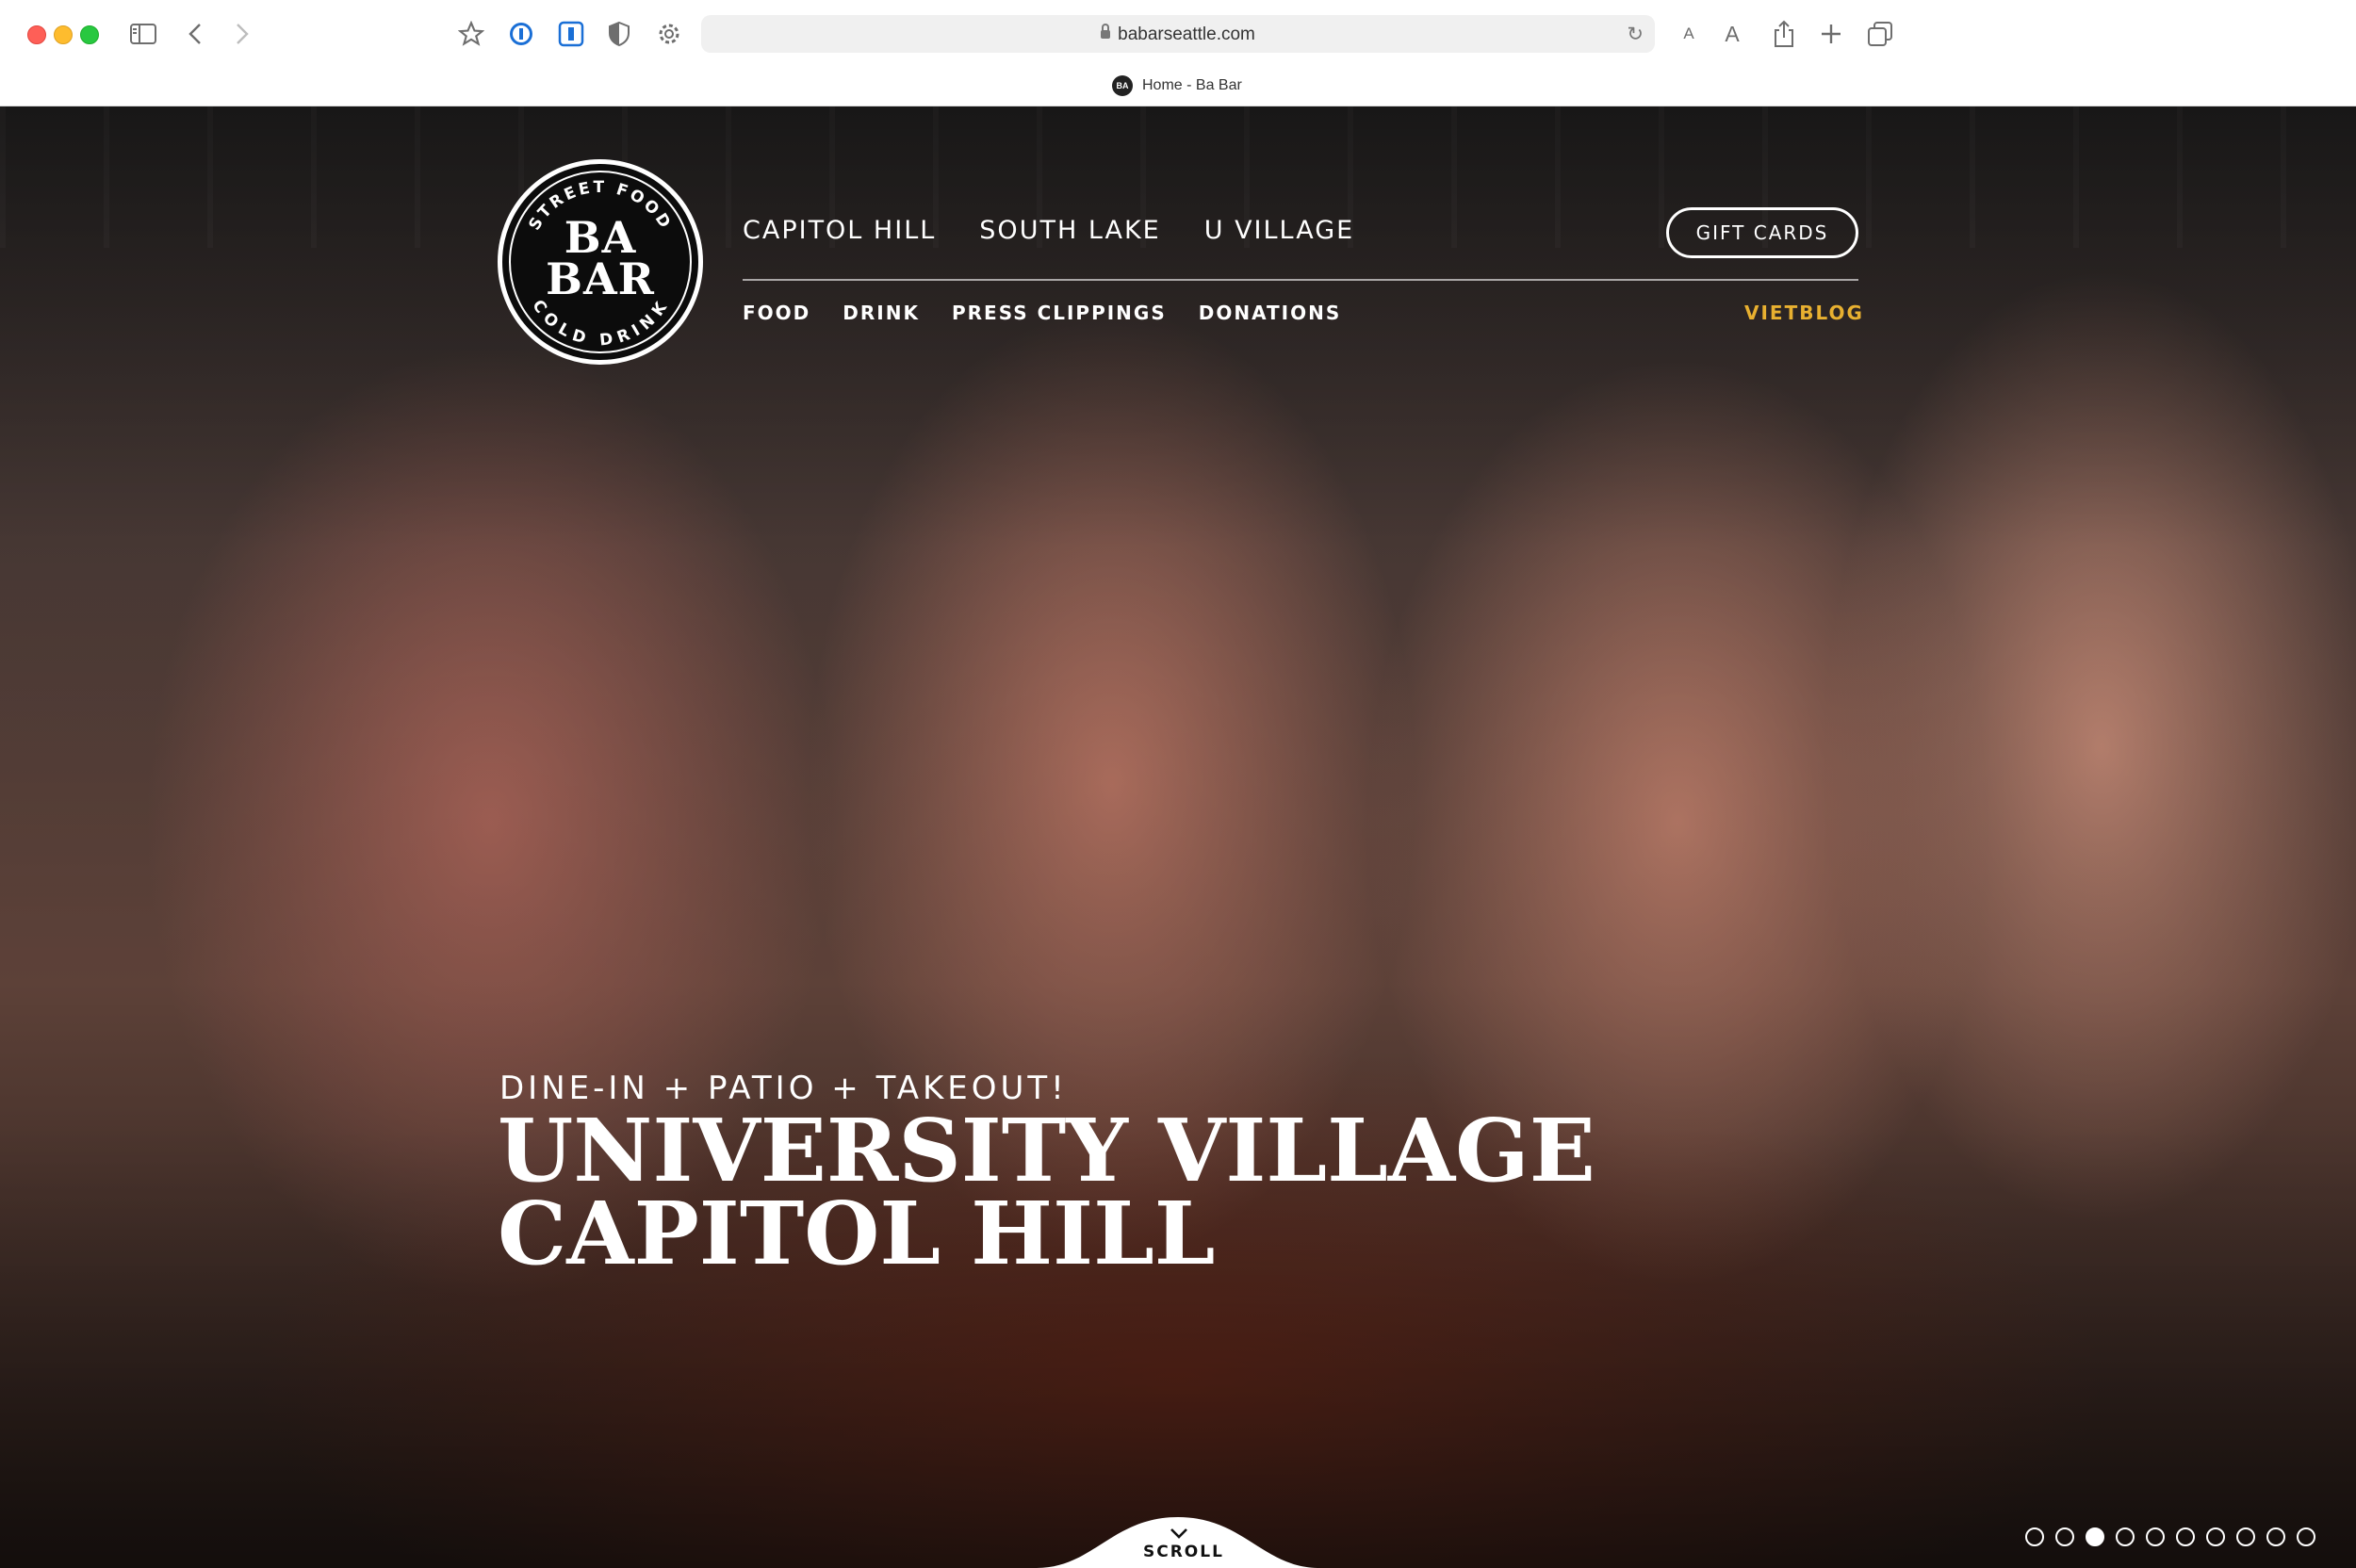  Describe the element at coordinates (619, 34) in the screenshot. I see `shield-icon` at that location.